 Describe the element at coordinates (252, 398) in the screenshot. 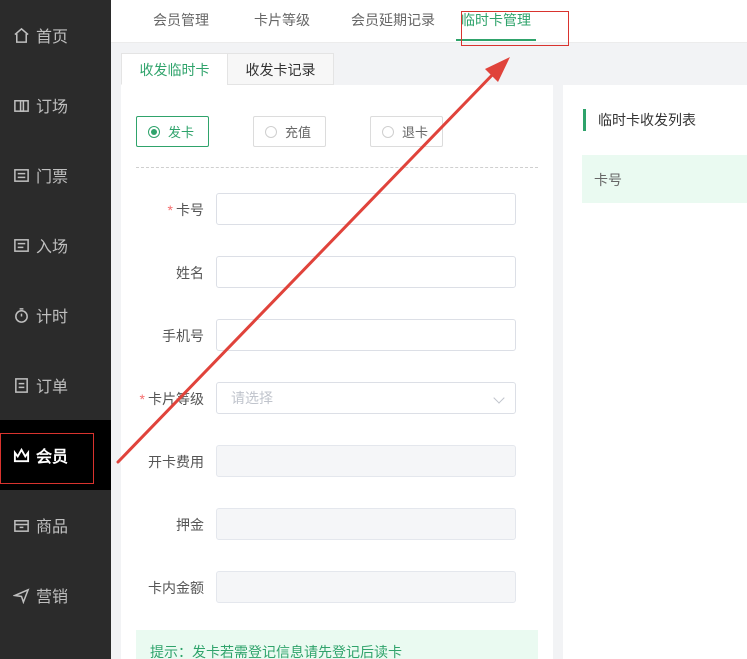

I see `card-level-placeholder: 请选择` at that location.